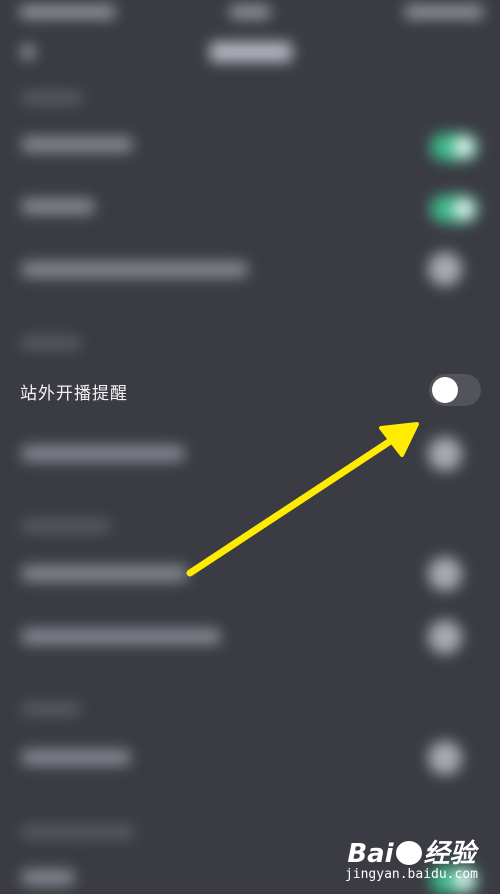 This screenshot has height=894, width=500. I want to click on row-1-label, so click(77, 144).